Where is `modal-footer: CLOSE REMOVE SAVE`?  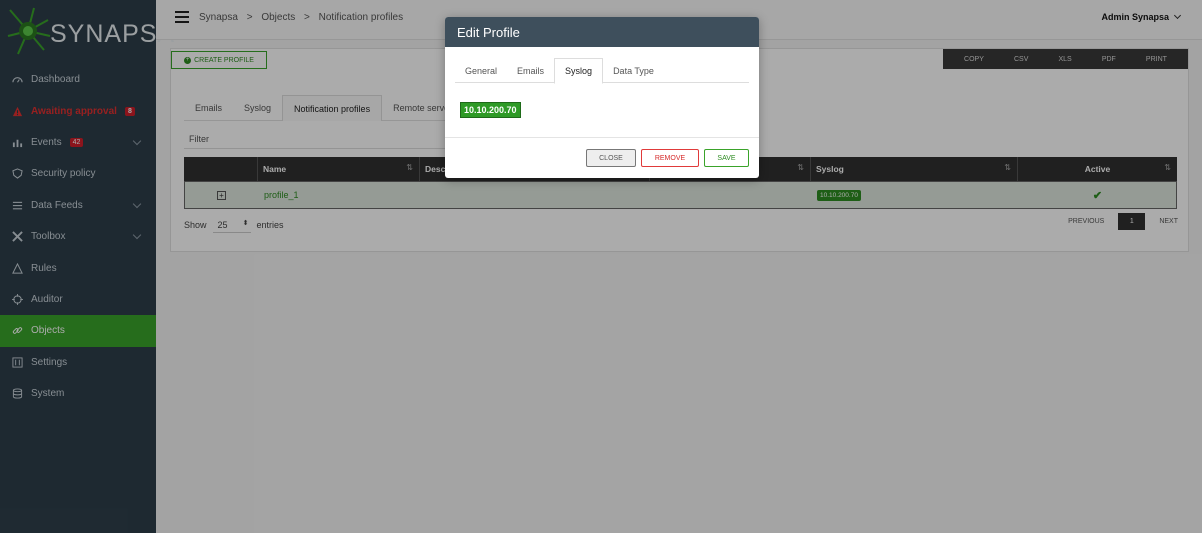 modal-footer: CLOSE REMOVE SAVE is located at coordinates (602, 157).